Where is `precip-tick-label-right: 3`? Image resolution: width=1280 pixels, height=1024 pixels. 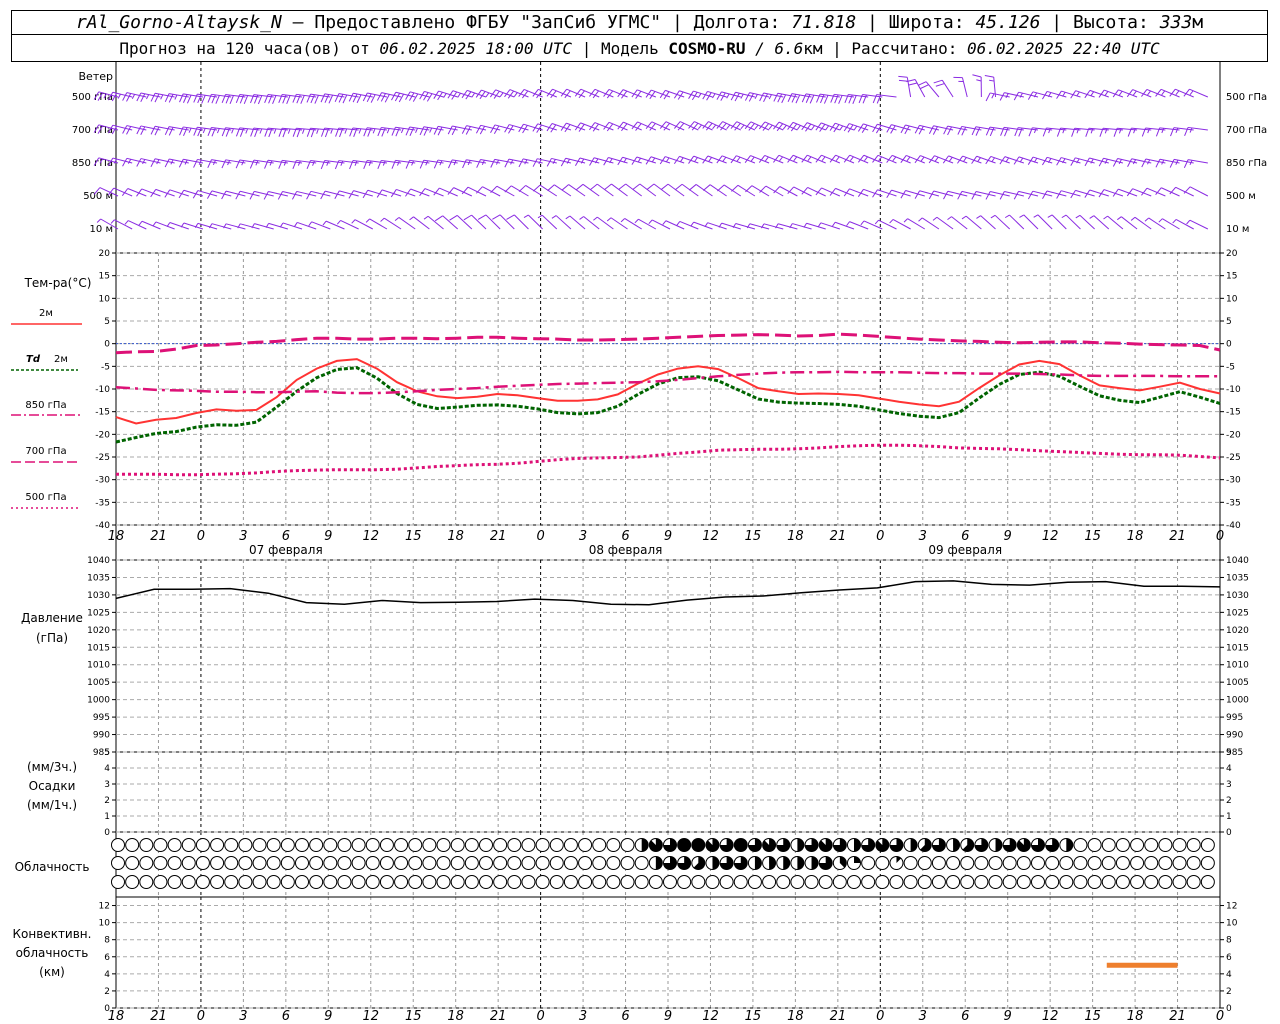
precip-tick-label-right: 3 is located at coordinates (1229, 785).